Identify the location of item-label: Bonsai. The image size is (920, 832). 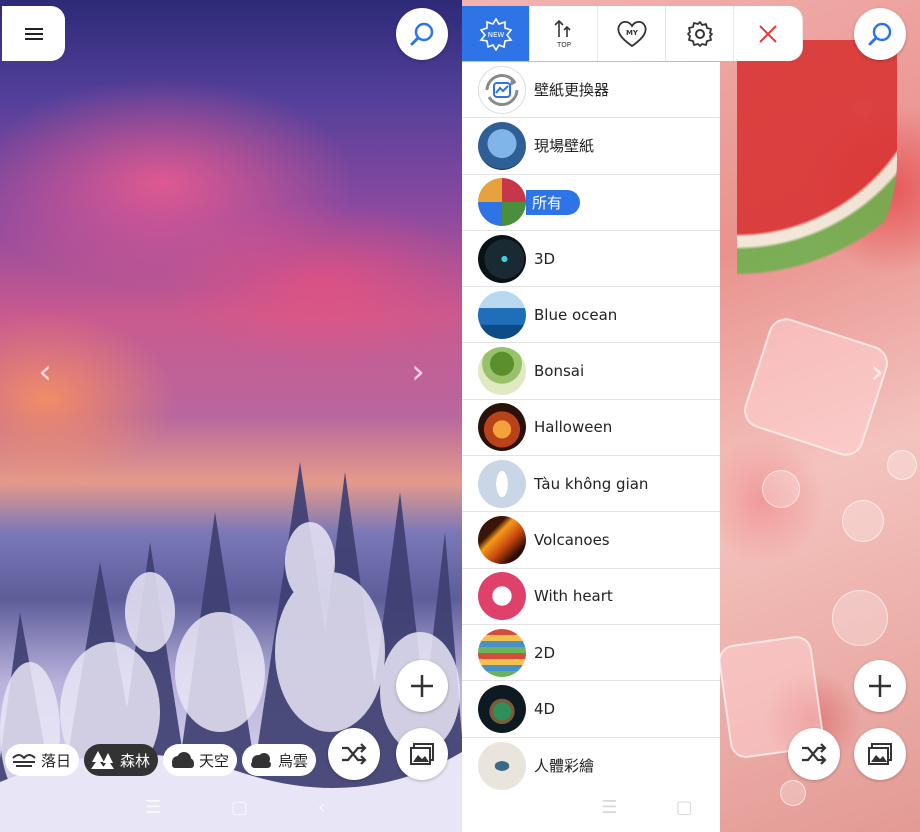
(559, 371).